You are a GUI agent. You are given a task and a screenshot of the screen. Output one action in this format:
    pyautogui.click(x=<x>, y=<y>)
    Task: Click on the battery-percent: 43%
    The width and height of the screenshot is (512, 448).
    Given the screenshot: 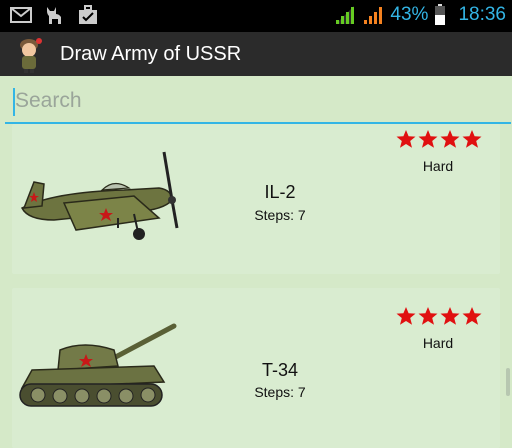 What is the action you would take?
    pyautogui.click(x=409, y=14)
    